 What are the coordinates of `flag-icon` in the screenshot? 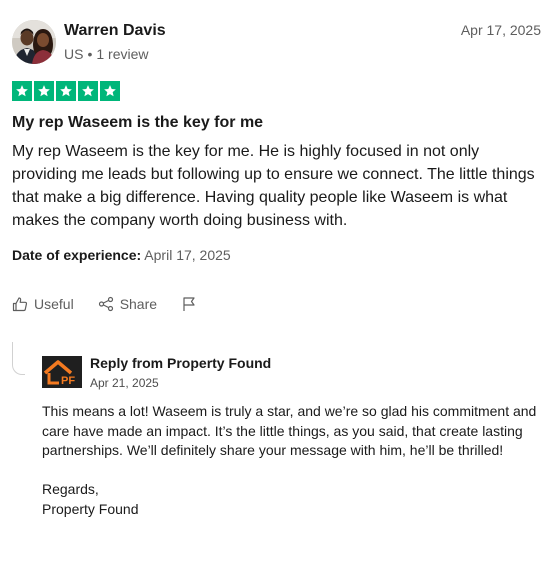 It's located at (189, 304).